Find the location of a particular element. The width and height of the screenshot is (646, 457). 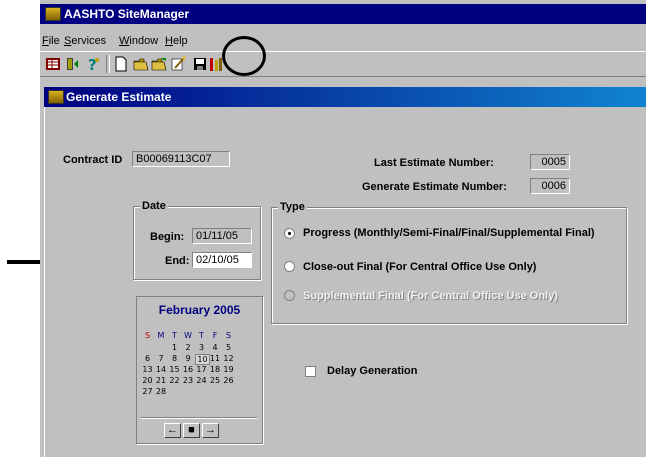

new-document-icon is located at coordinates (121, 64).